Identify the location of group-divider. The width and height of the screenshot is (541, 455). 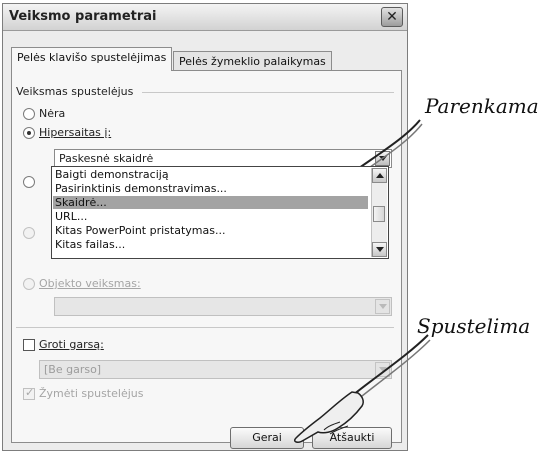
(268, 92).